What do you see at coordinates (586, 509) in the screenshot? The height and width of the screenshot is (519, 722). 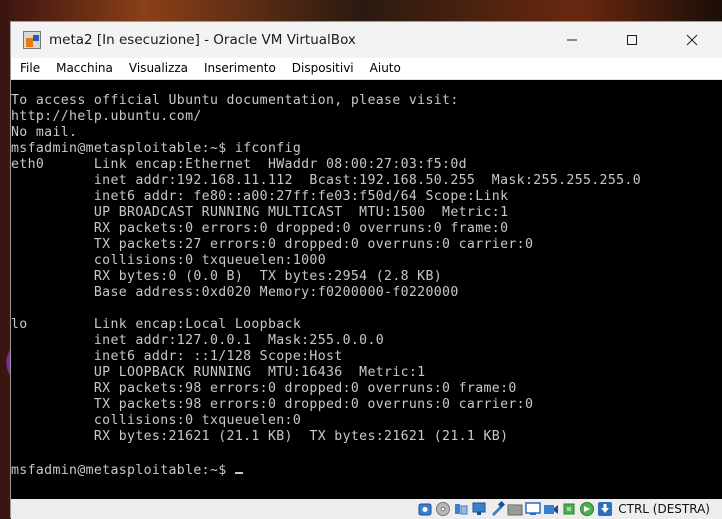 I see `mouse-integration-icon` at bounding box center [586, 509].